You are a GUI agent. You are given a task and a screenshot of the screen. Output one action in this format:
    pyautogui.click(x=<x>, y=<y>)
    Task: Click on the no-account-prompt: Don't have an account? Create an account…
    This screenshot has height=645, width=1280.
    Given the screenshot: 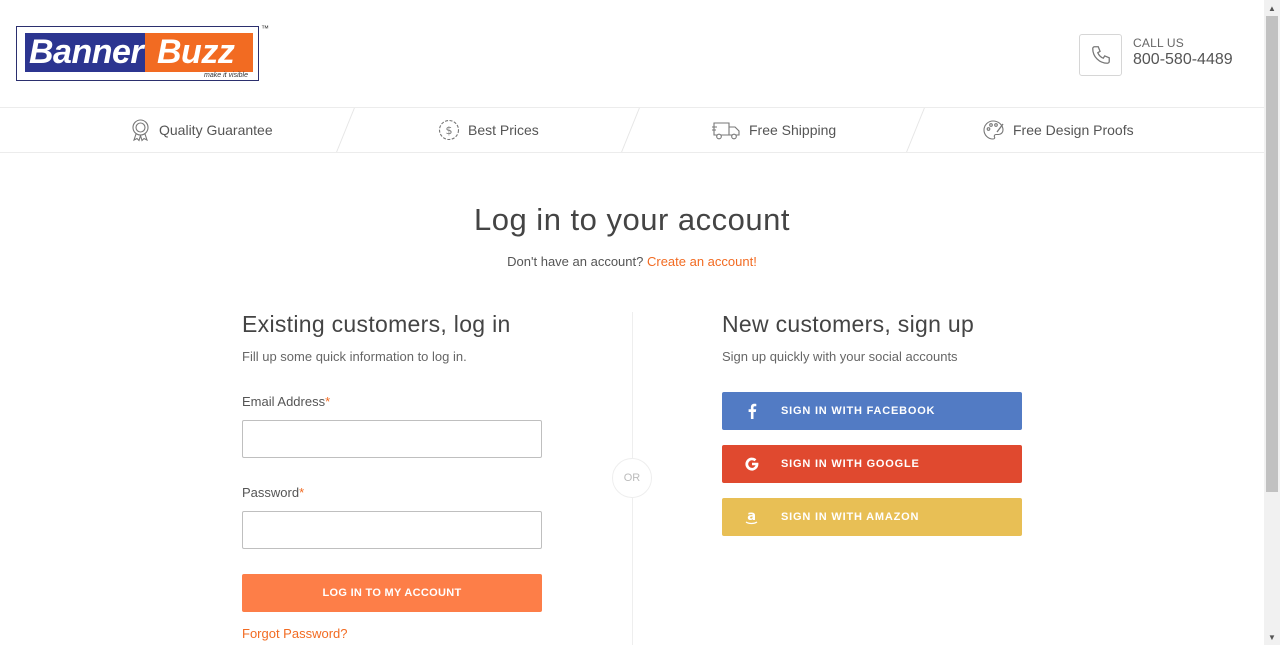 What is the action you would take?
    pyautogui.click(x=632, y=261)
    